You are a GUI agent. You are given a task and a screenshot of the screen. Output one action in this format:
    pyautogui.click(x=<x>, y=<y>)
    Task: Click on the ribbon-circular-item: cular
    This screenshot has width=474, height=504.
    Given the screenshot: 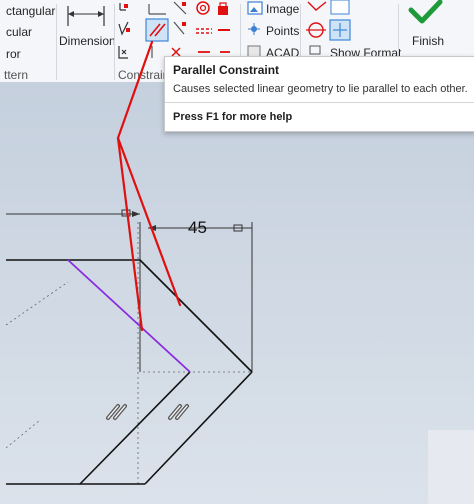 What is the action you would take?
    pyautogui.click(x=19, y=32)
    